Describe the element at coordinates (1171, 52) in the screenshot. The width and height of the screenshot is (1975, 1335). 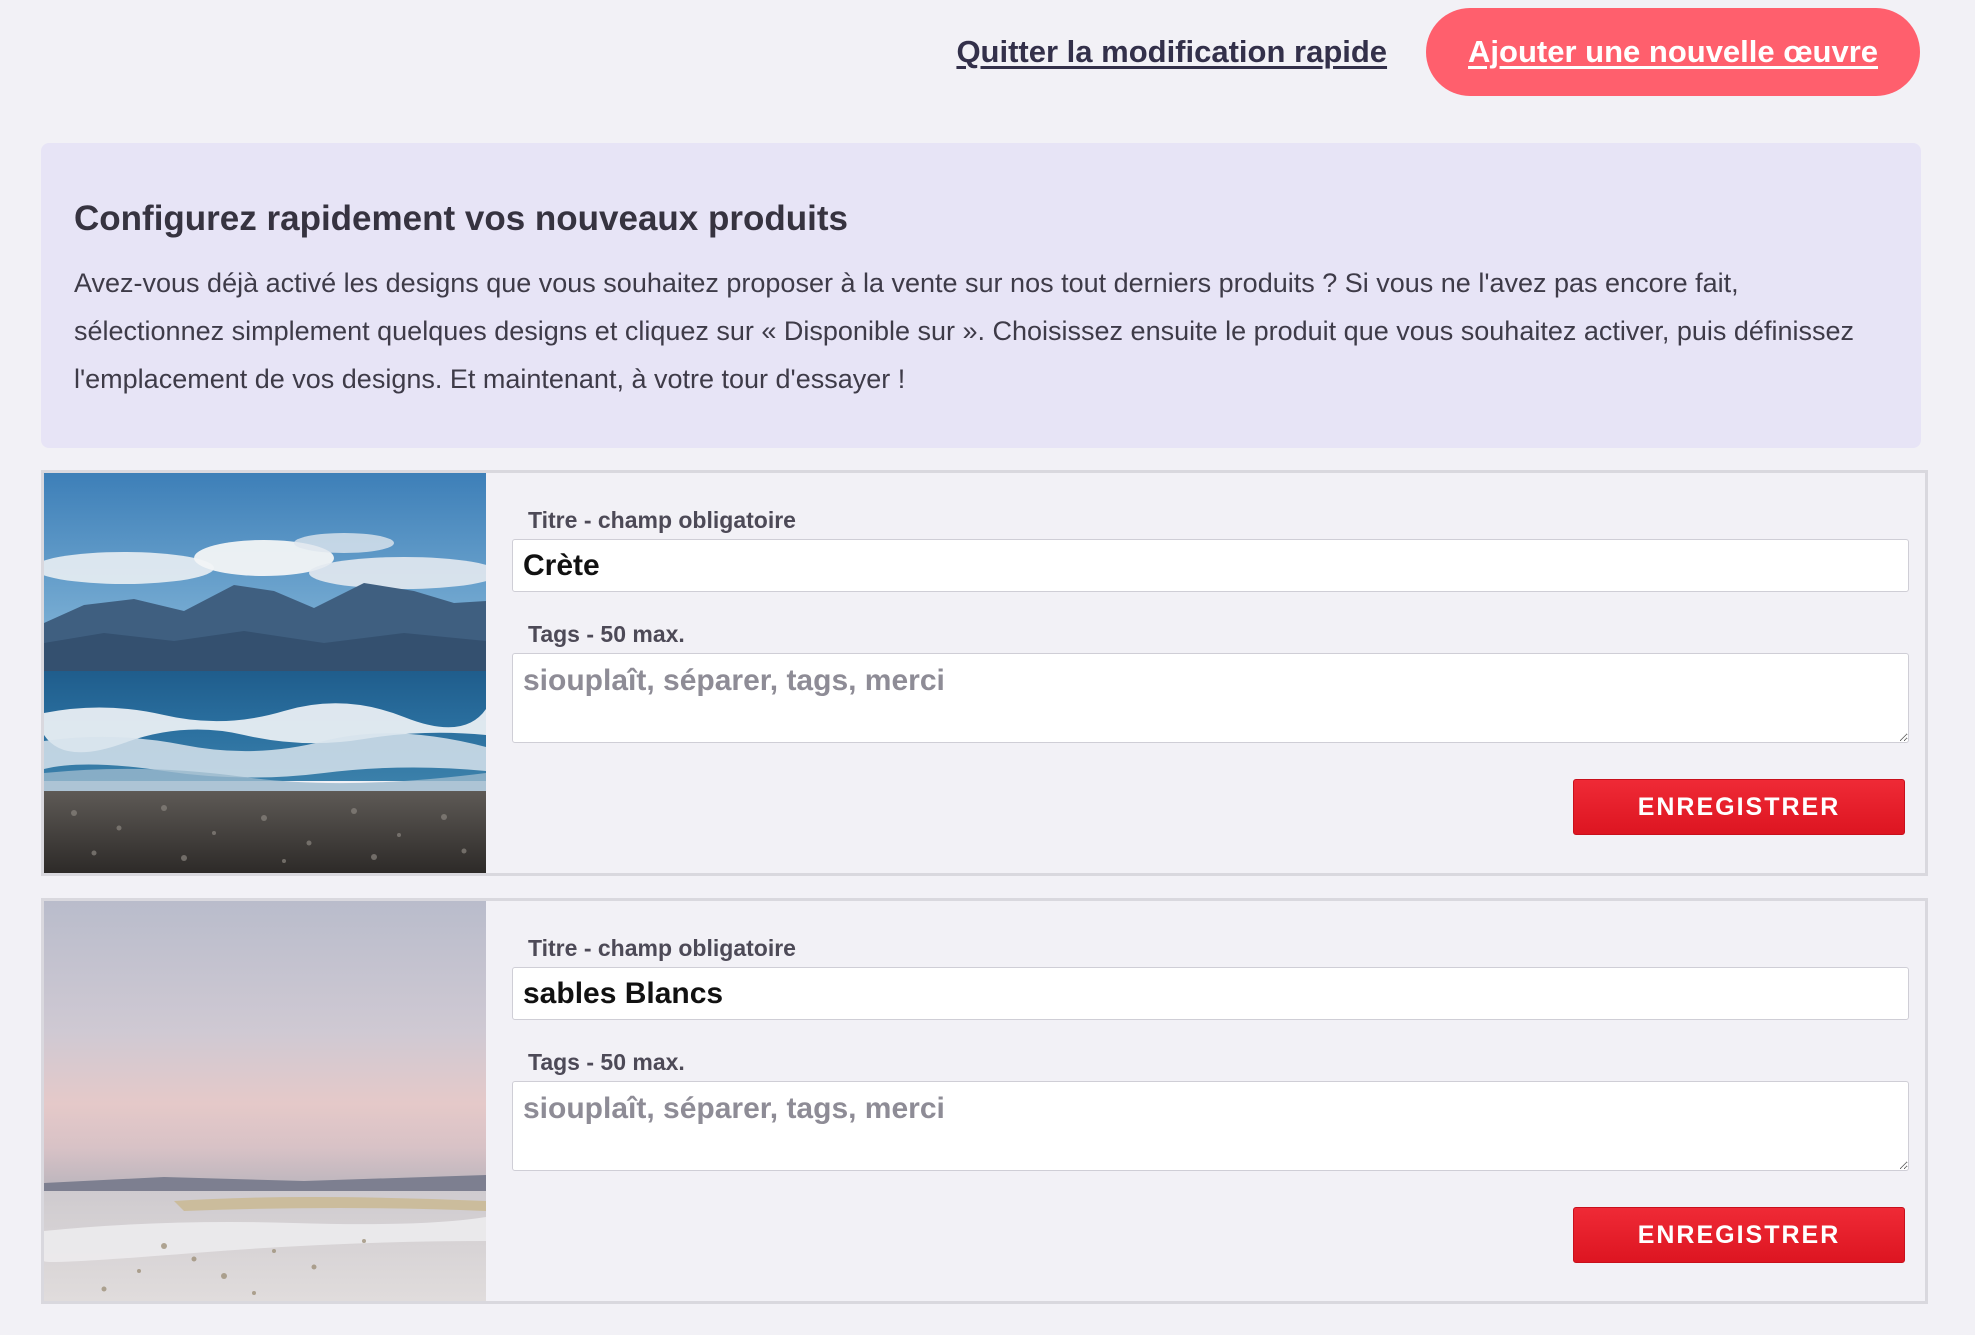
I see `quit-quick-edit-link: Quitter la modification rapide` at that location.